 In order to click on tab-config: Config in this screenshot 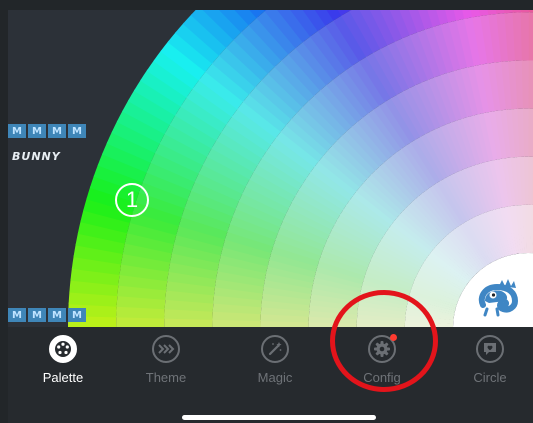, I will do `click(382, 359)`.